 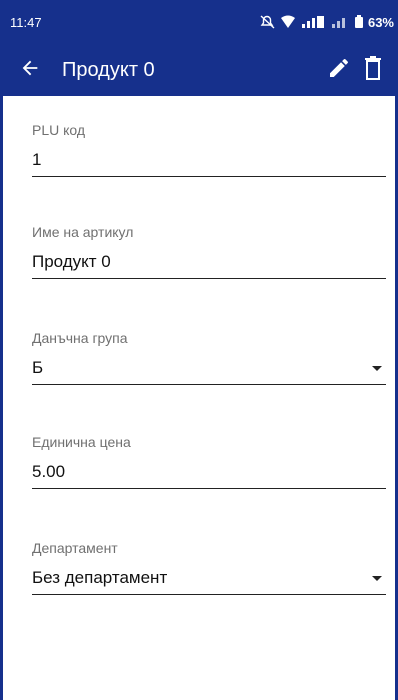 I want to click on wifi-icon, so click(x=288, y=22).